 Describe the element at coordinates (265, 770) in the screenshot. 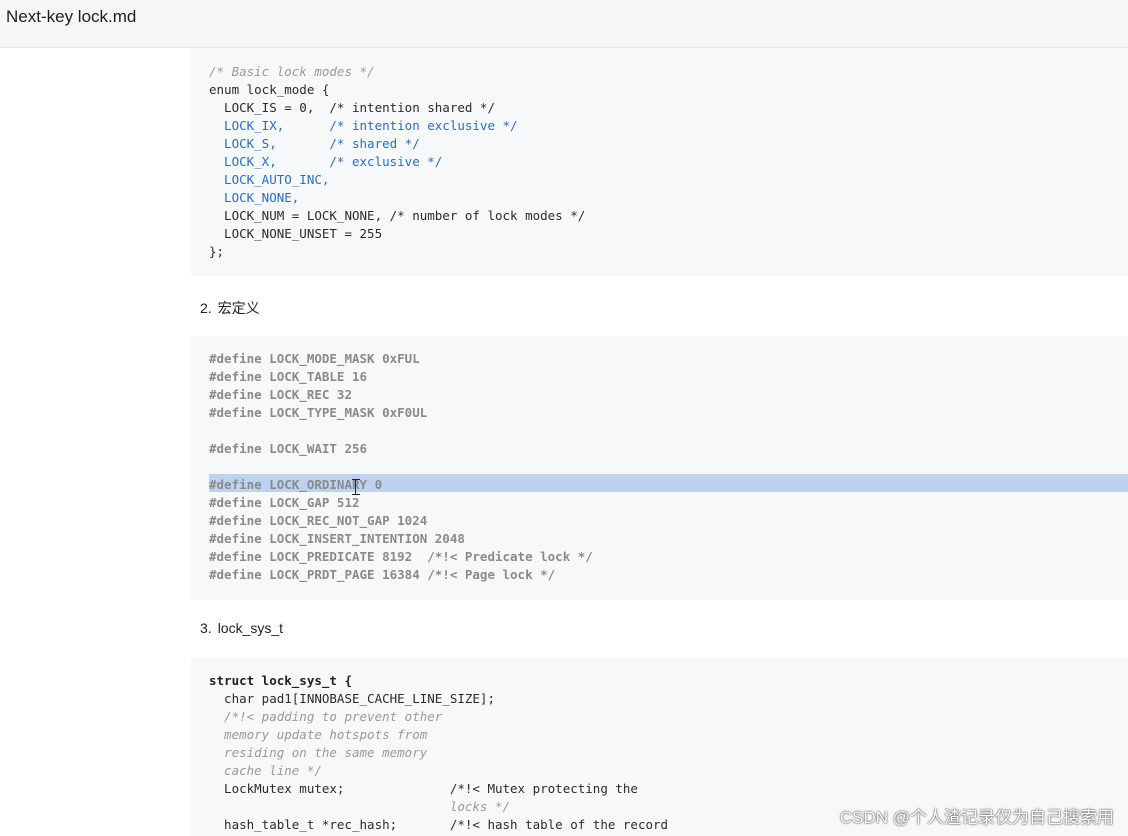

I see `code-line: cache line */` at that location.